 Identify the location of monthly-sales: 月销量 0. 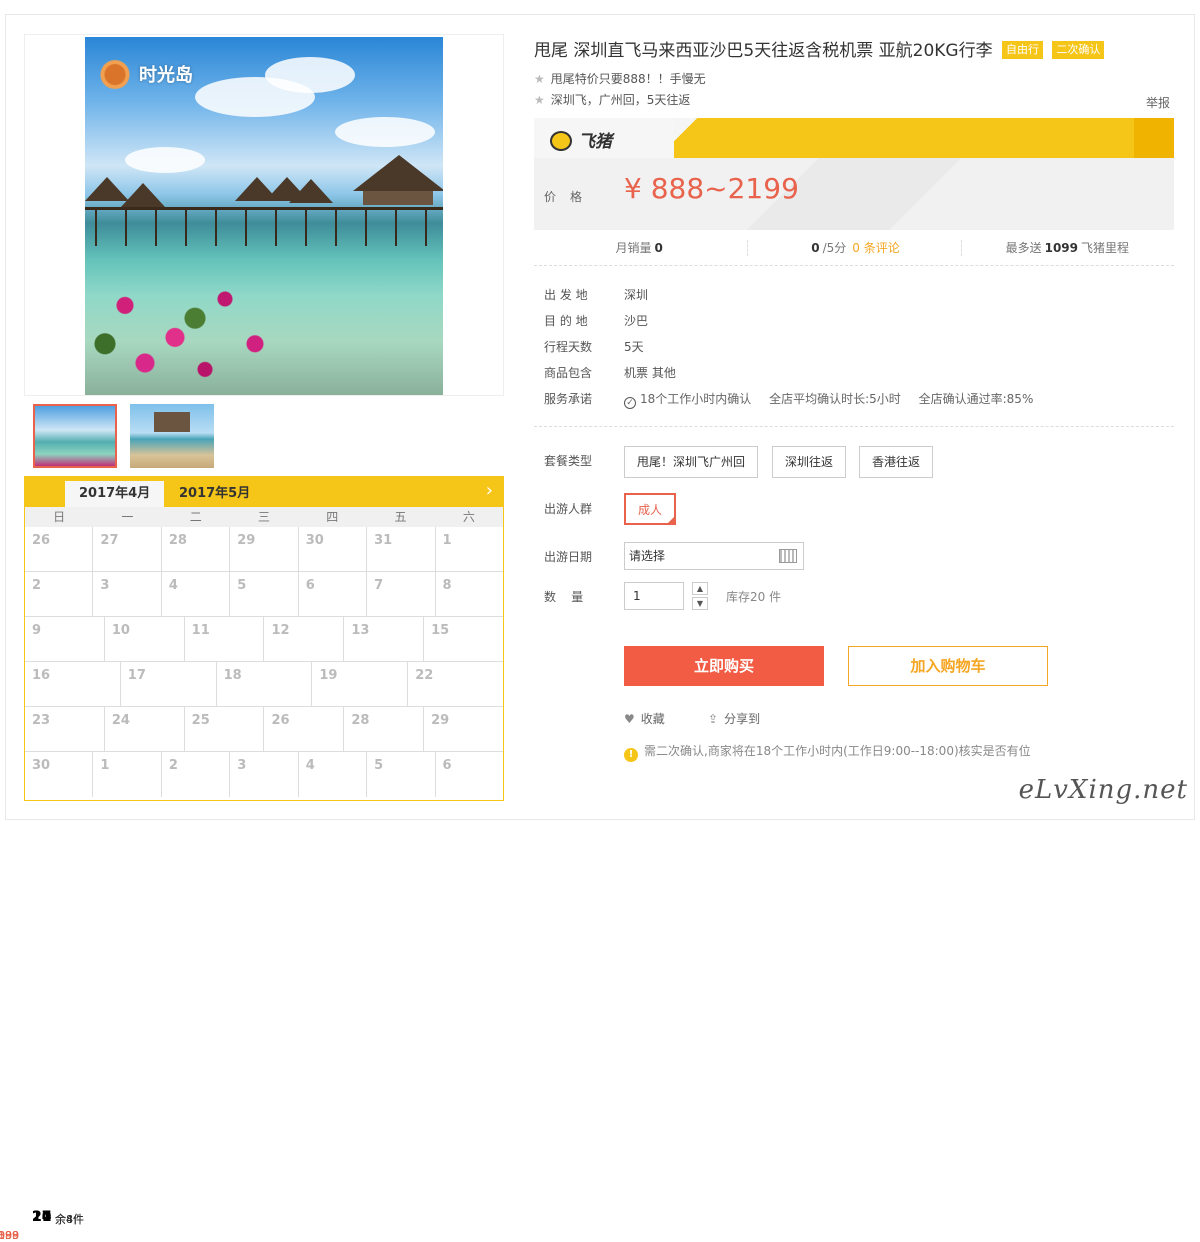
(639, 248).